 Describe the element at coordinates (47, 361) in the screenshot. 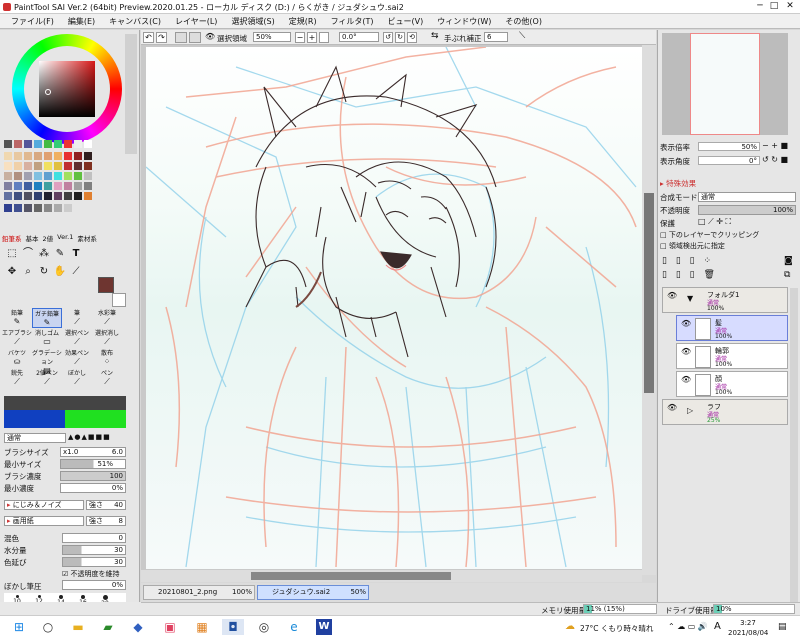

I see `brush-gradient: グラデーション ▤` at that location.